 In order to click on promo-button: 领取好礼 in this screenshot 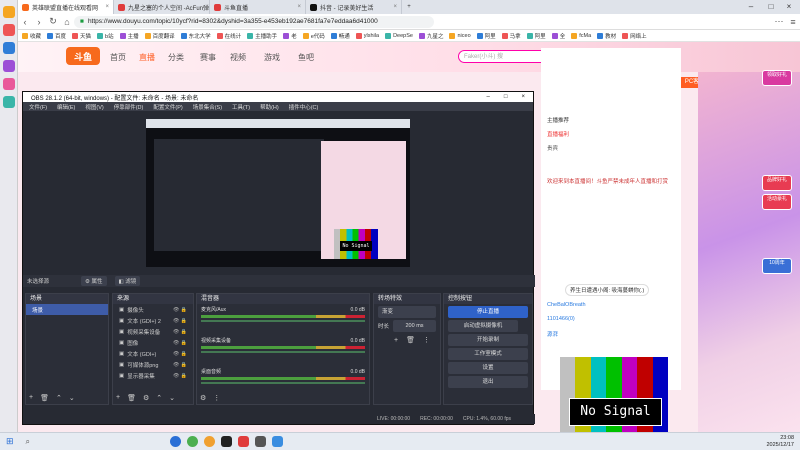, I will do `click(777, 78)`.